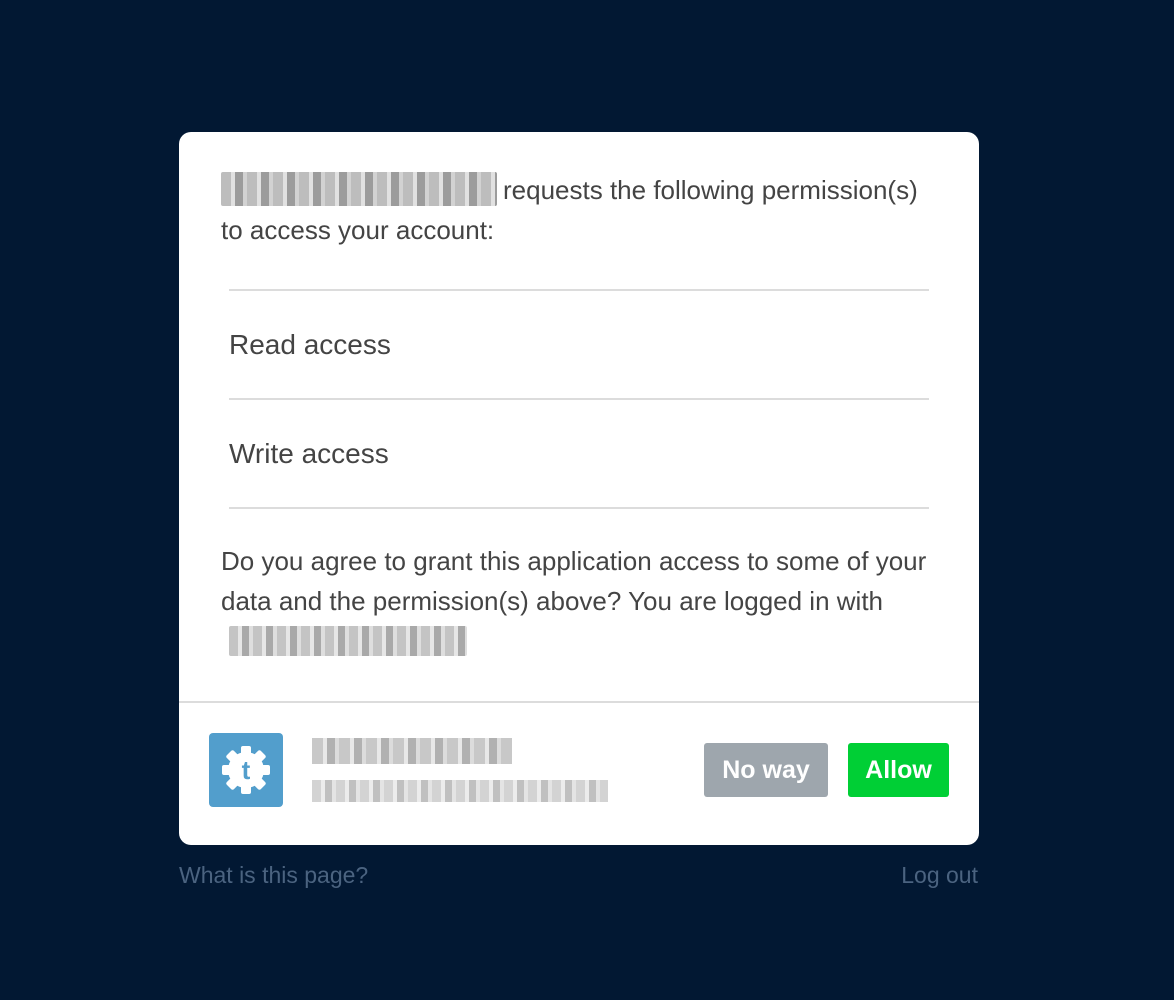  What do you see at coordinates (310, 344) in the screenshot?
I see `permission-label: Read access` at bounding box center [310, 344].